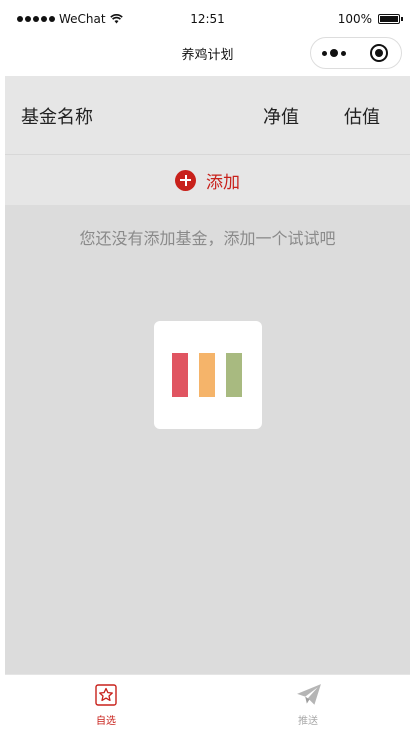 The height and width of the screenshot is (731, 417). I want to click on header-estimate: 估值, so click(362, 117).